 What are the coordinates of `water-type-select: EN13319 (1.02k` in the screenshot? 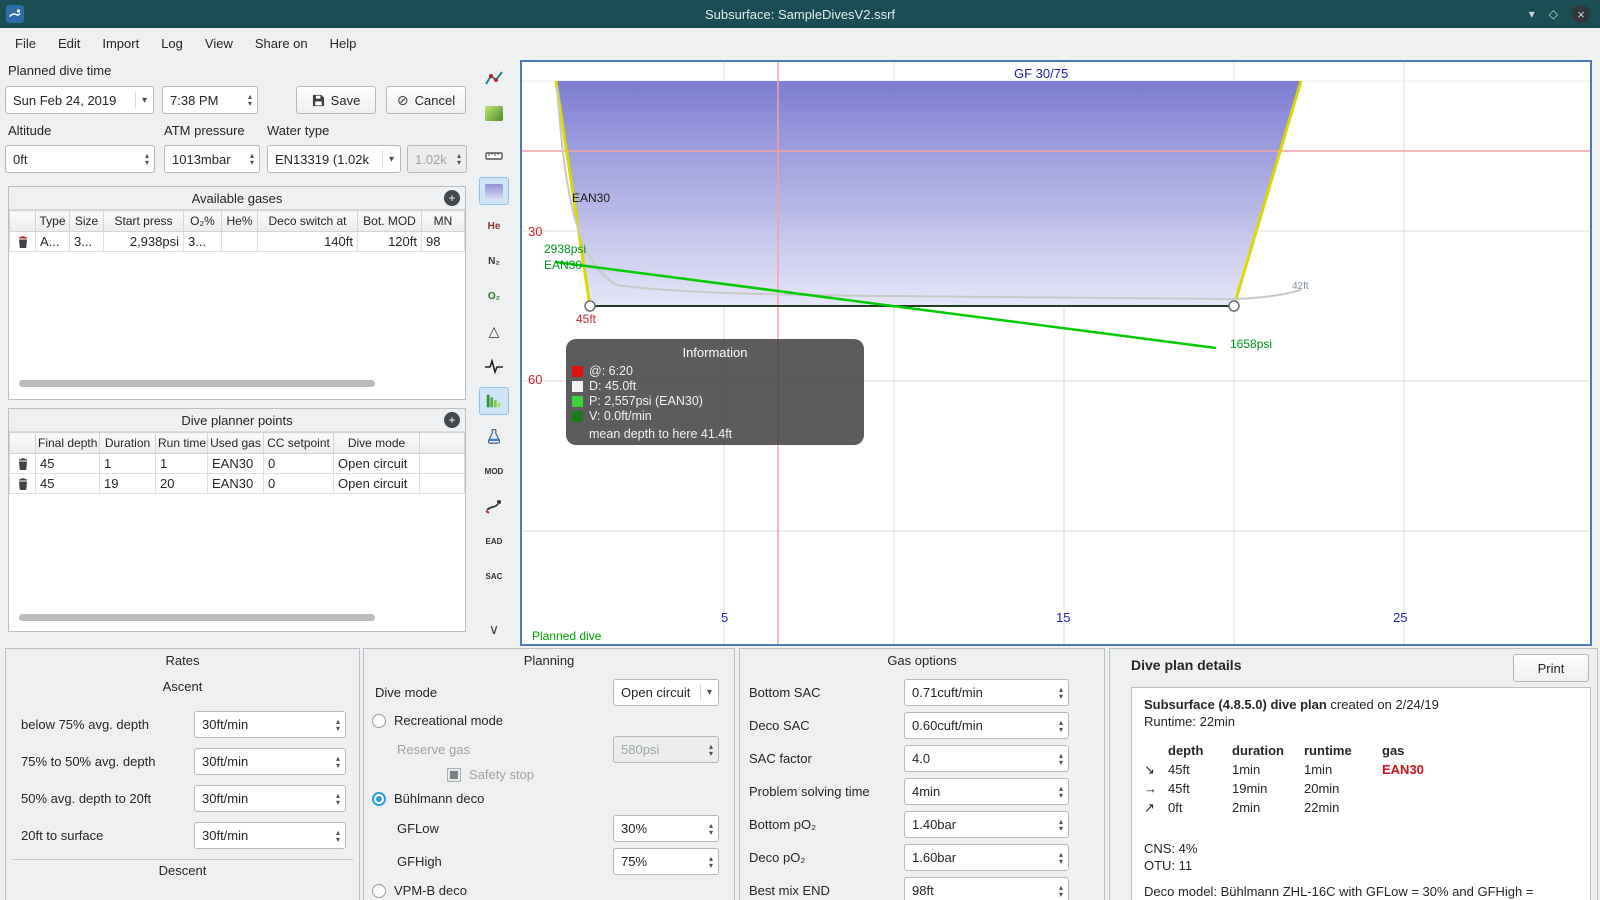 It's located at (334, 159).